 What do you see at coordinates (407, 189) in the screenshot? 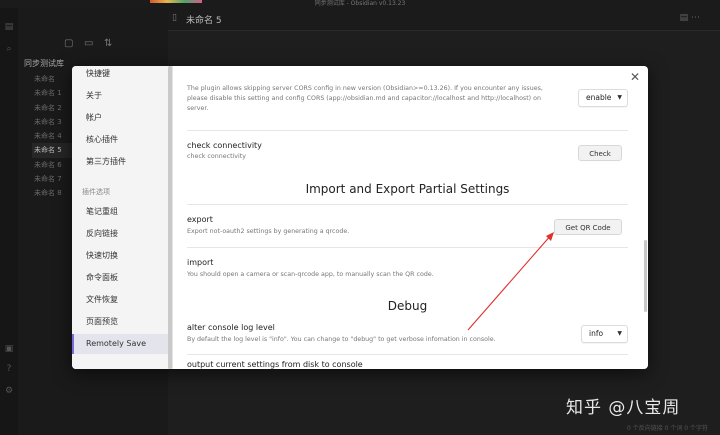
I see `import-export-heading: Import and Export Partial Settings` at bounding box center [407, 189].